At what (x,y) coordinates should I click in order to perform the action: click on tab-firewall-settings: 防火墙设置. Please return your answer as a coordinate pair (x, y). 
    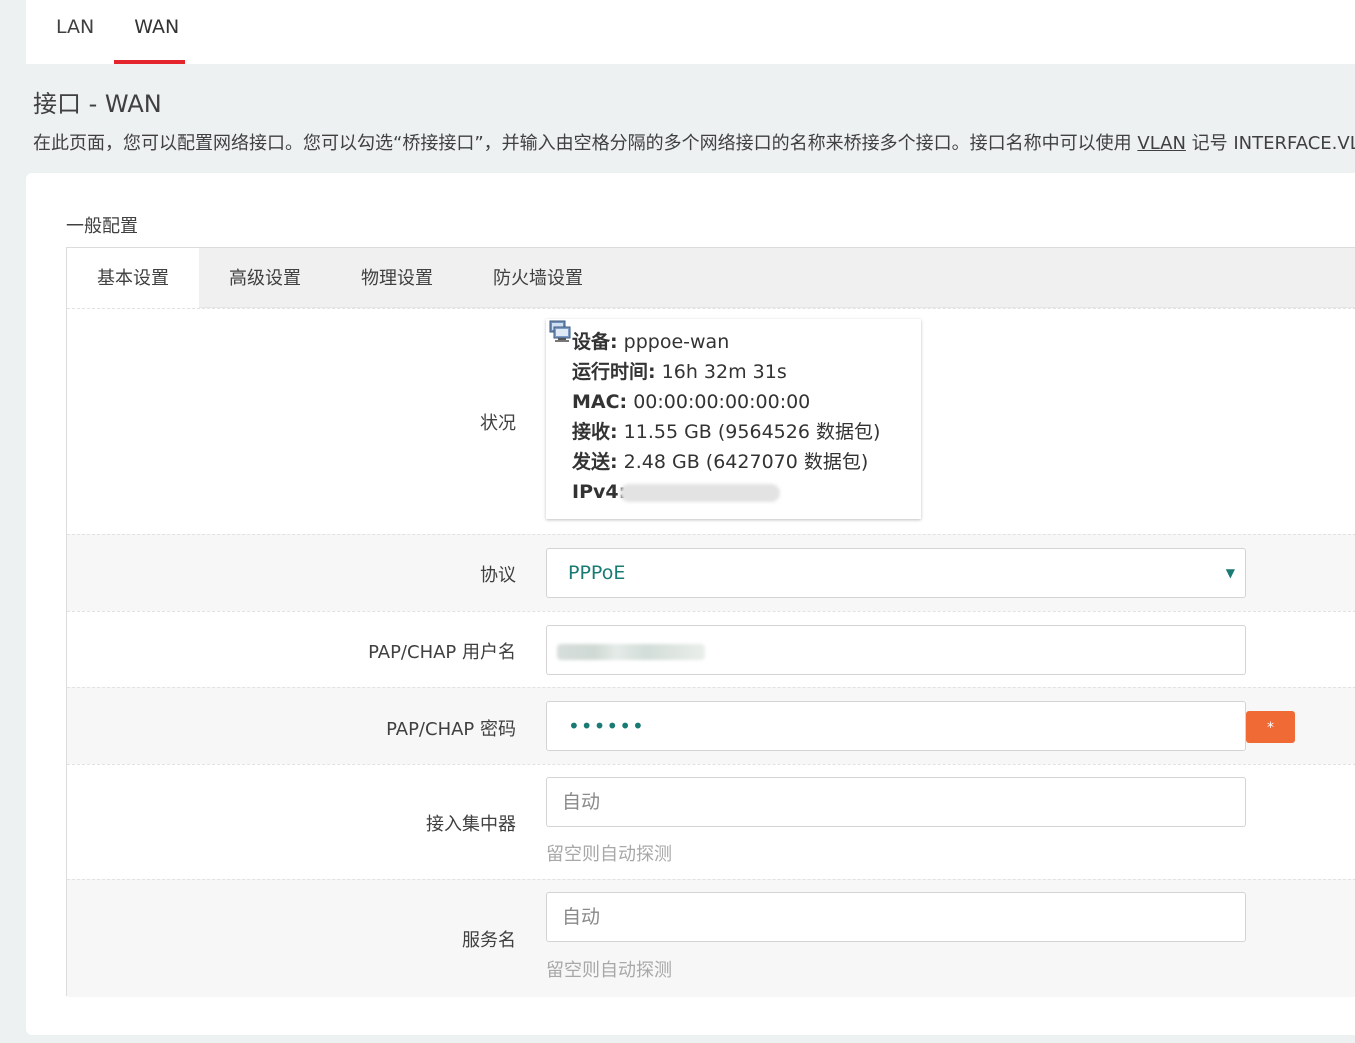
    Looking at the image, I should click on (538, 278).